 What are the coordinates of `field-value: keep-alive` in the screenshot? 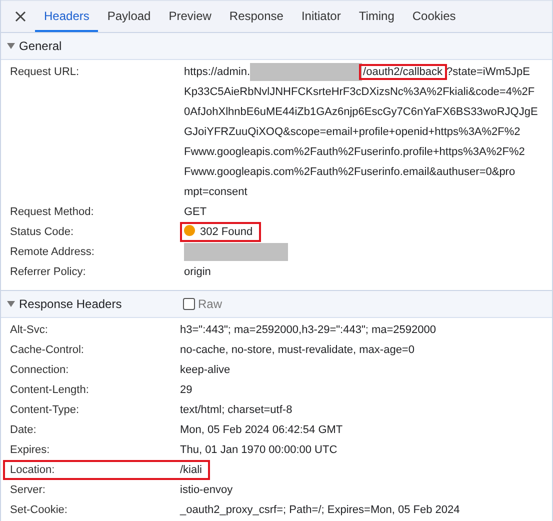 It's located at (205, 370).